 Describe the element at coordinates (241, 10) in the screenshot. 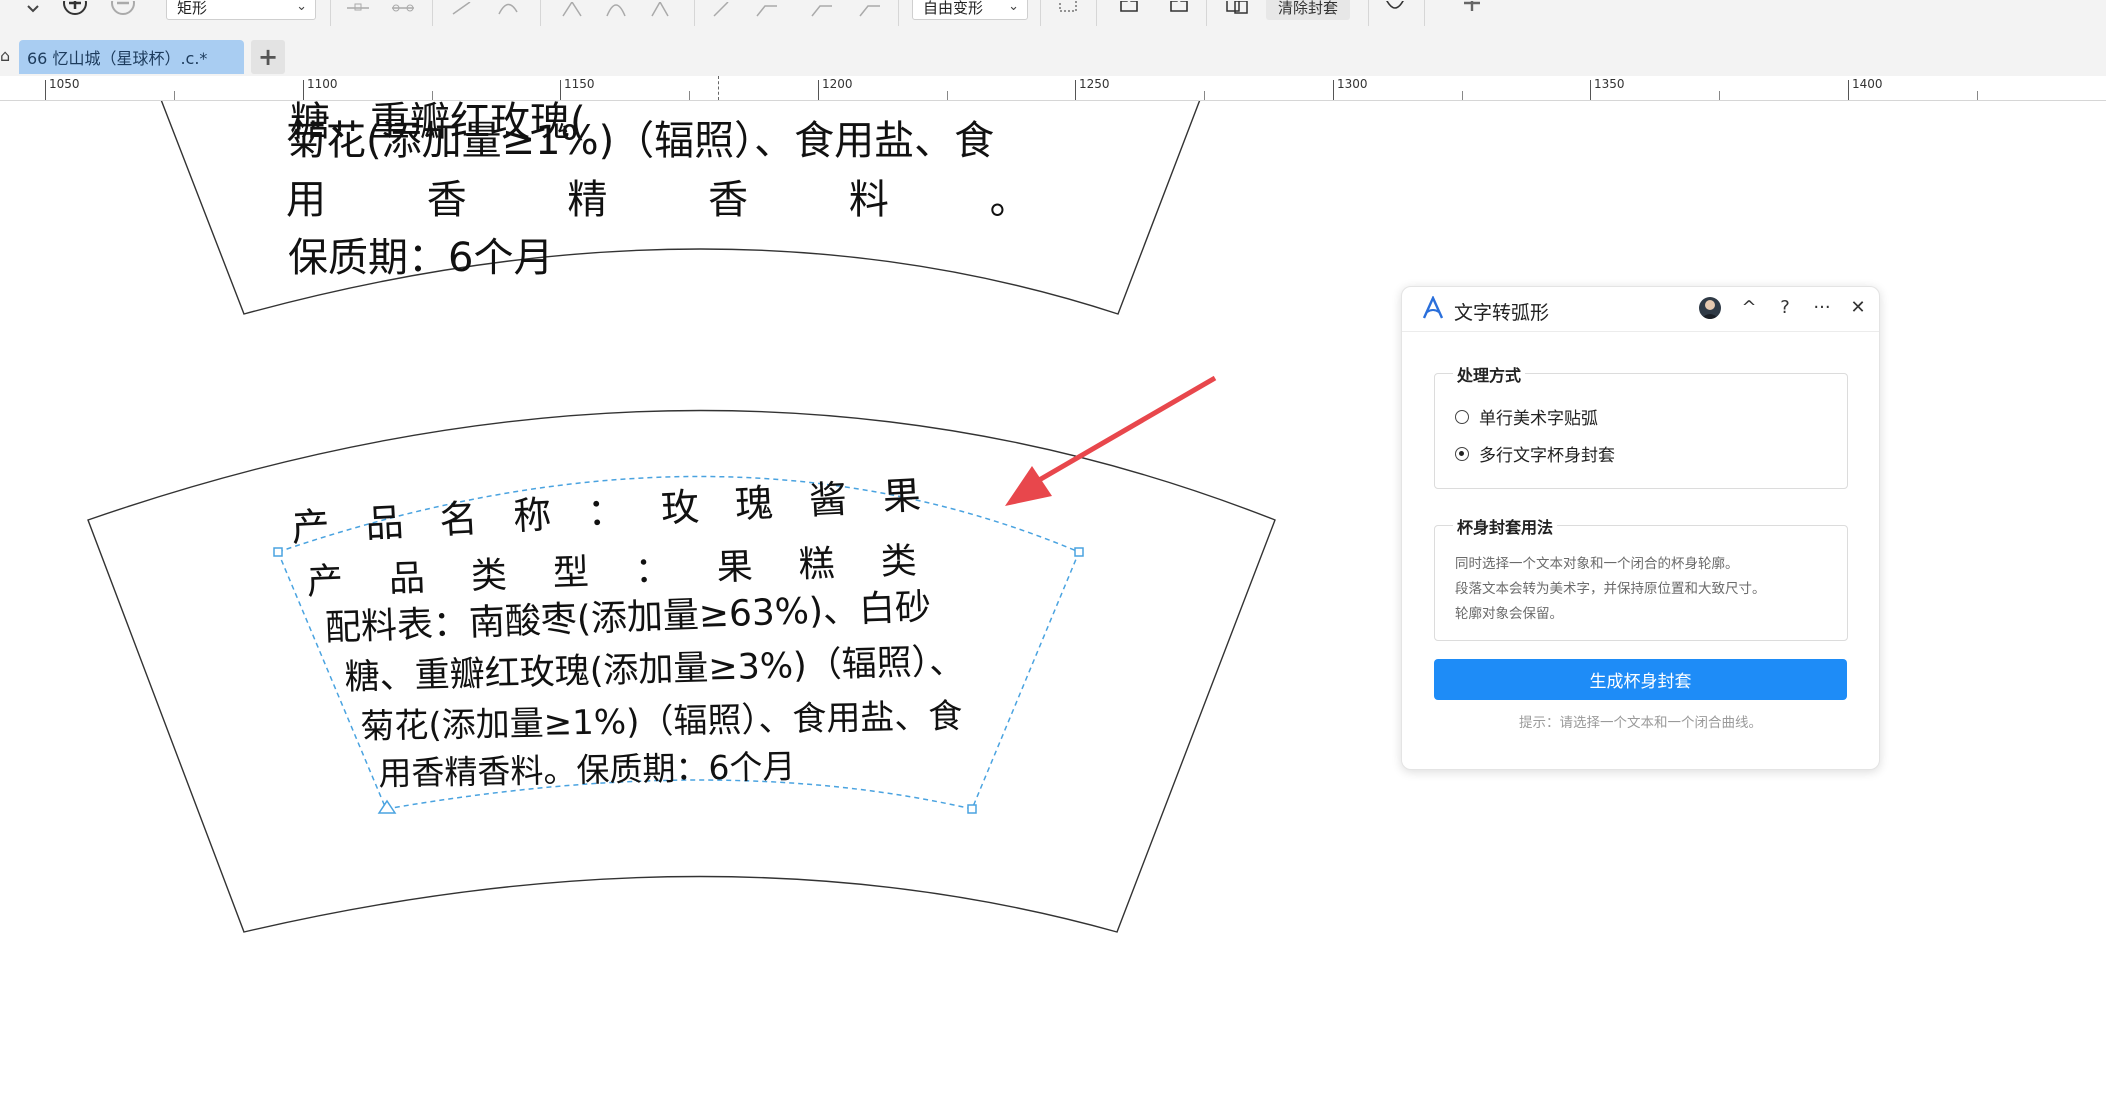

I see `shape-select: 矩形 ⌄` at that location.